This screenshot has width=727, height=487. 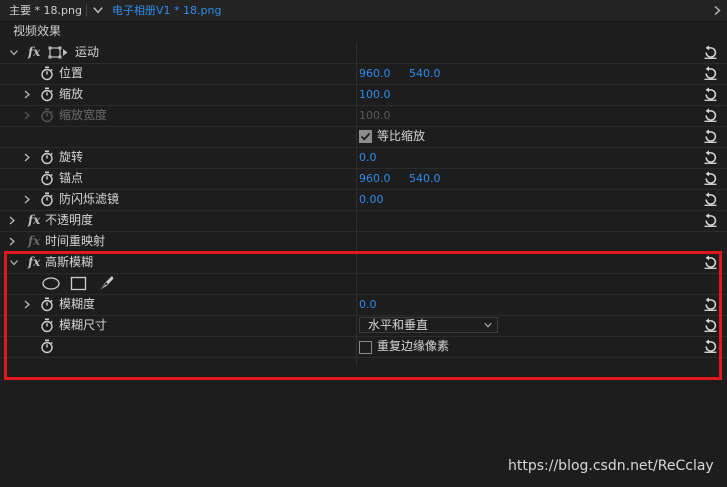 I want to click on property-blur-dimensions: 模糊尺寸 水平和垂直, so click(x=363, y=326).